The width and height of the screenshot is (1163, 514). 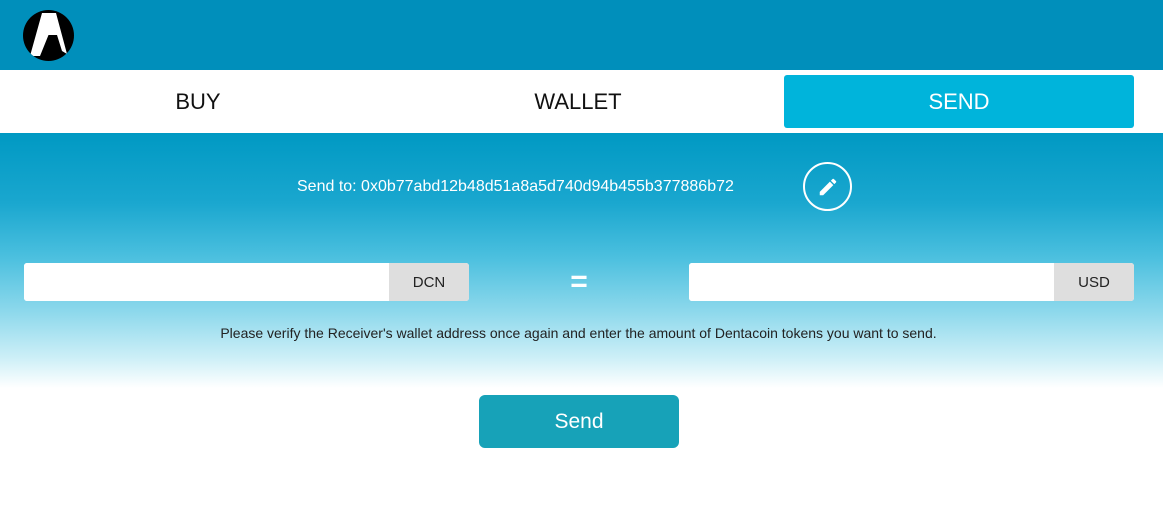 What do you see at coordinates (578, 101) in the screenshot?
I see `tab-wallet: WALLET` at bounding box center [578, 101].